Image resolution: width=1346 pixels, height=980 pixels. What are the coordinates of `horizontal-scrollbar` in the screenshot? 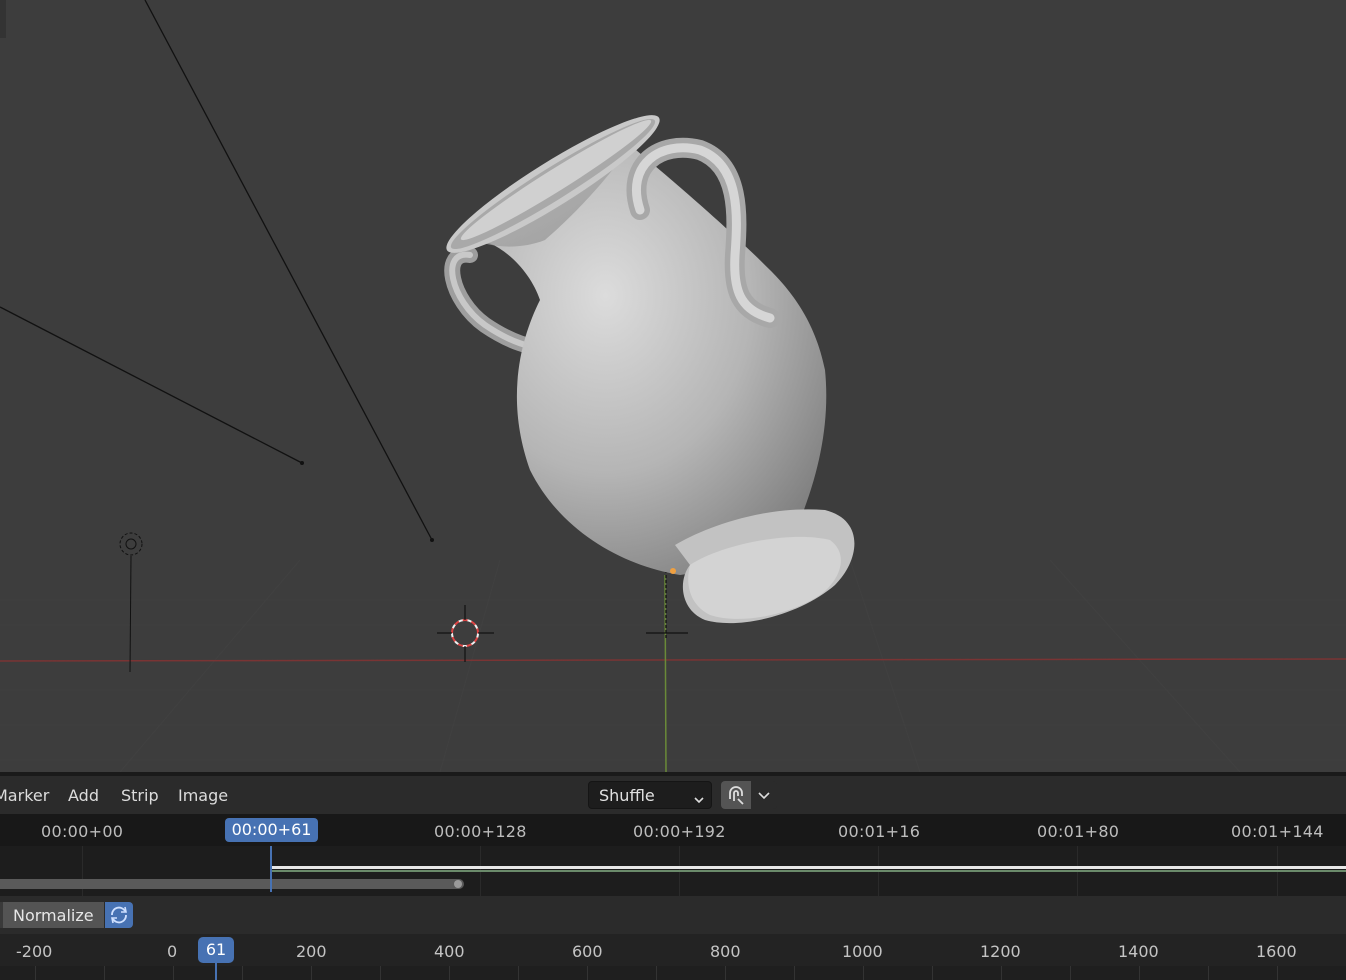 It's located at (232, 884).